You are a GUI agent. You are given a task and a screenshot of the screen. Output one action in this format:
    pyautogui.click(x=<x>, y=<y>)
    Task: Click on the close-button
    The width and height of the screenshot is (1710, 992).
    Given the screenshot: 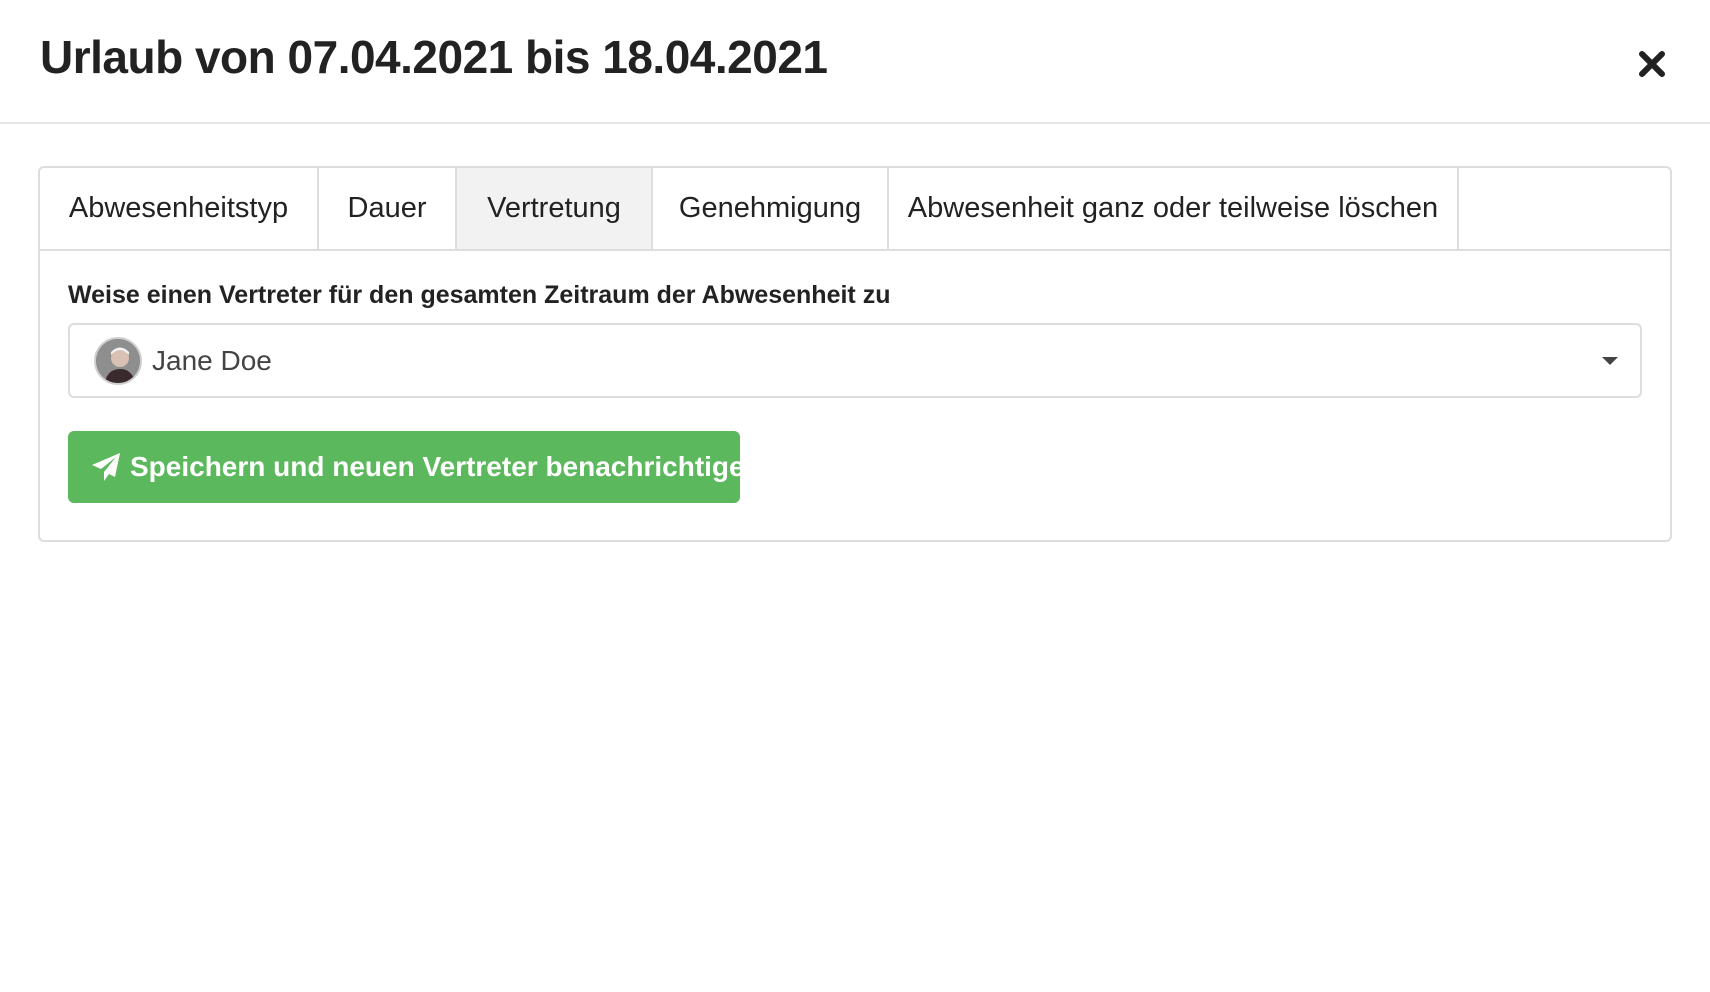 What is the action you would take?
    pyautogui.click(x=1652, y=64)
    